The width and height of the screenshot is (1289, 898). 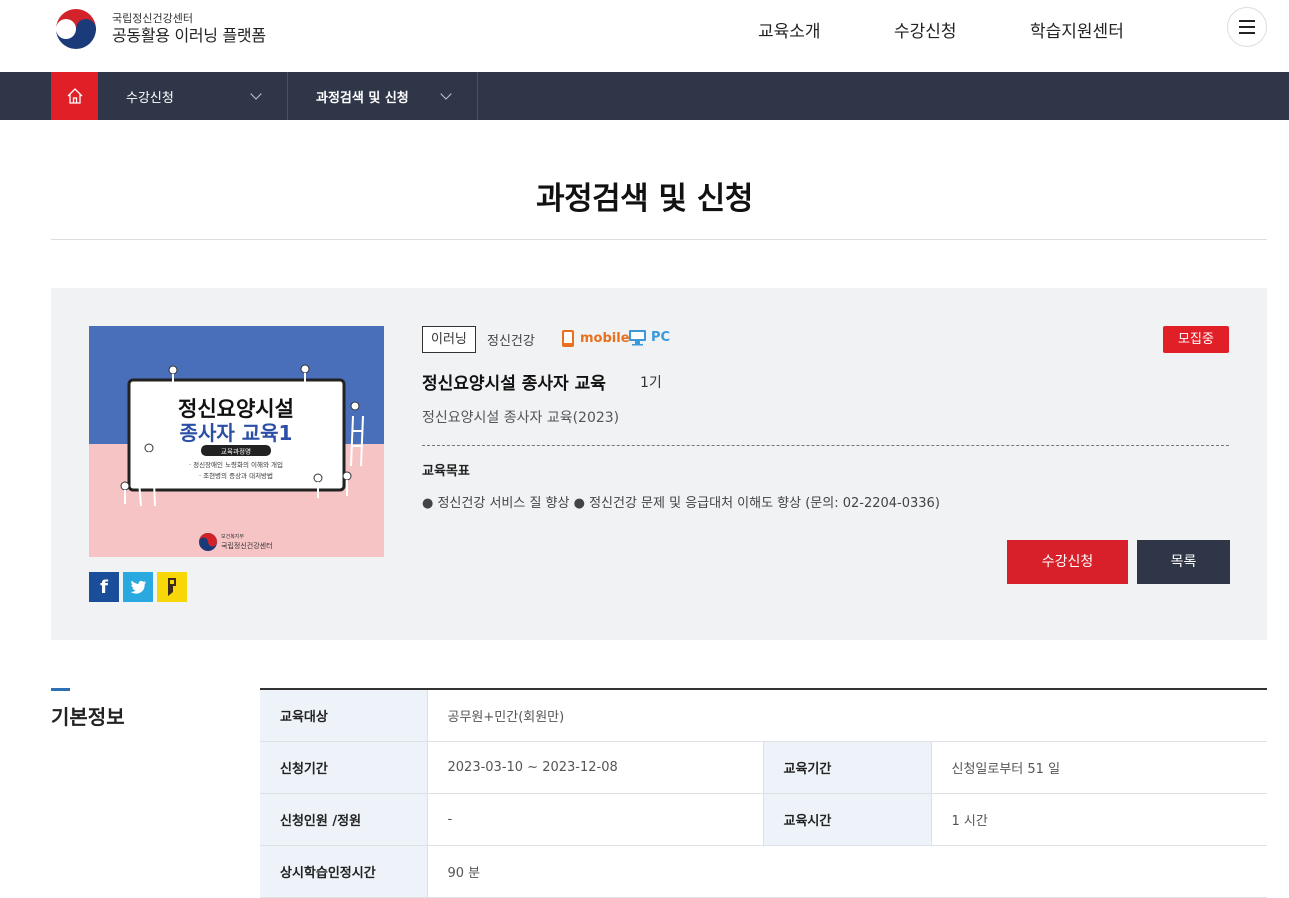 I want to click on edu-period-value: 신청일로부터 51 일, so click(x=1098, y=767).